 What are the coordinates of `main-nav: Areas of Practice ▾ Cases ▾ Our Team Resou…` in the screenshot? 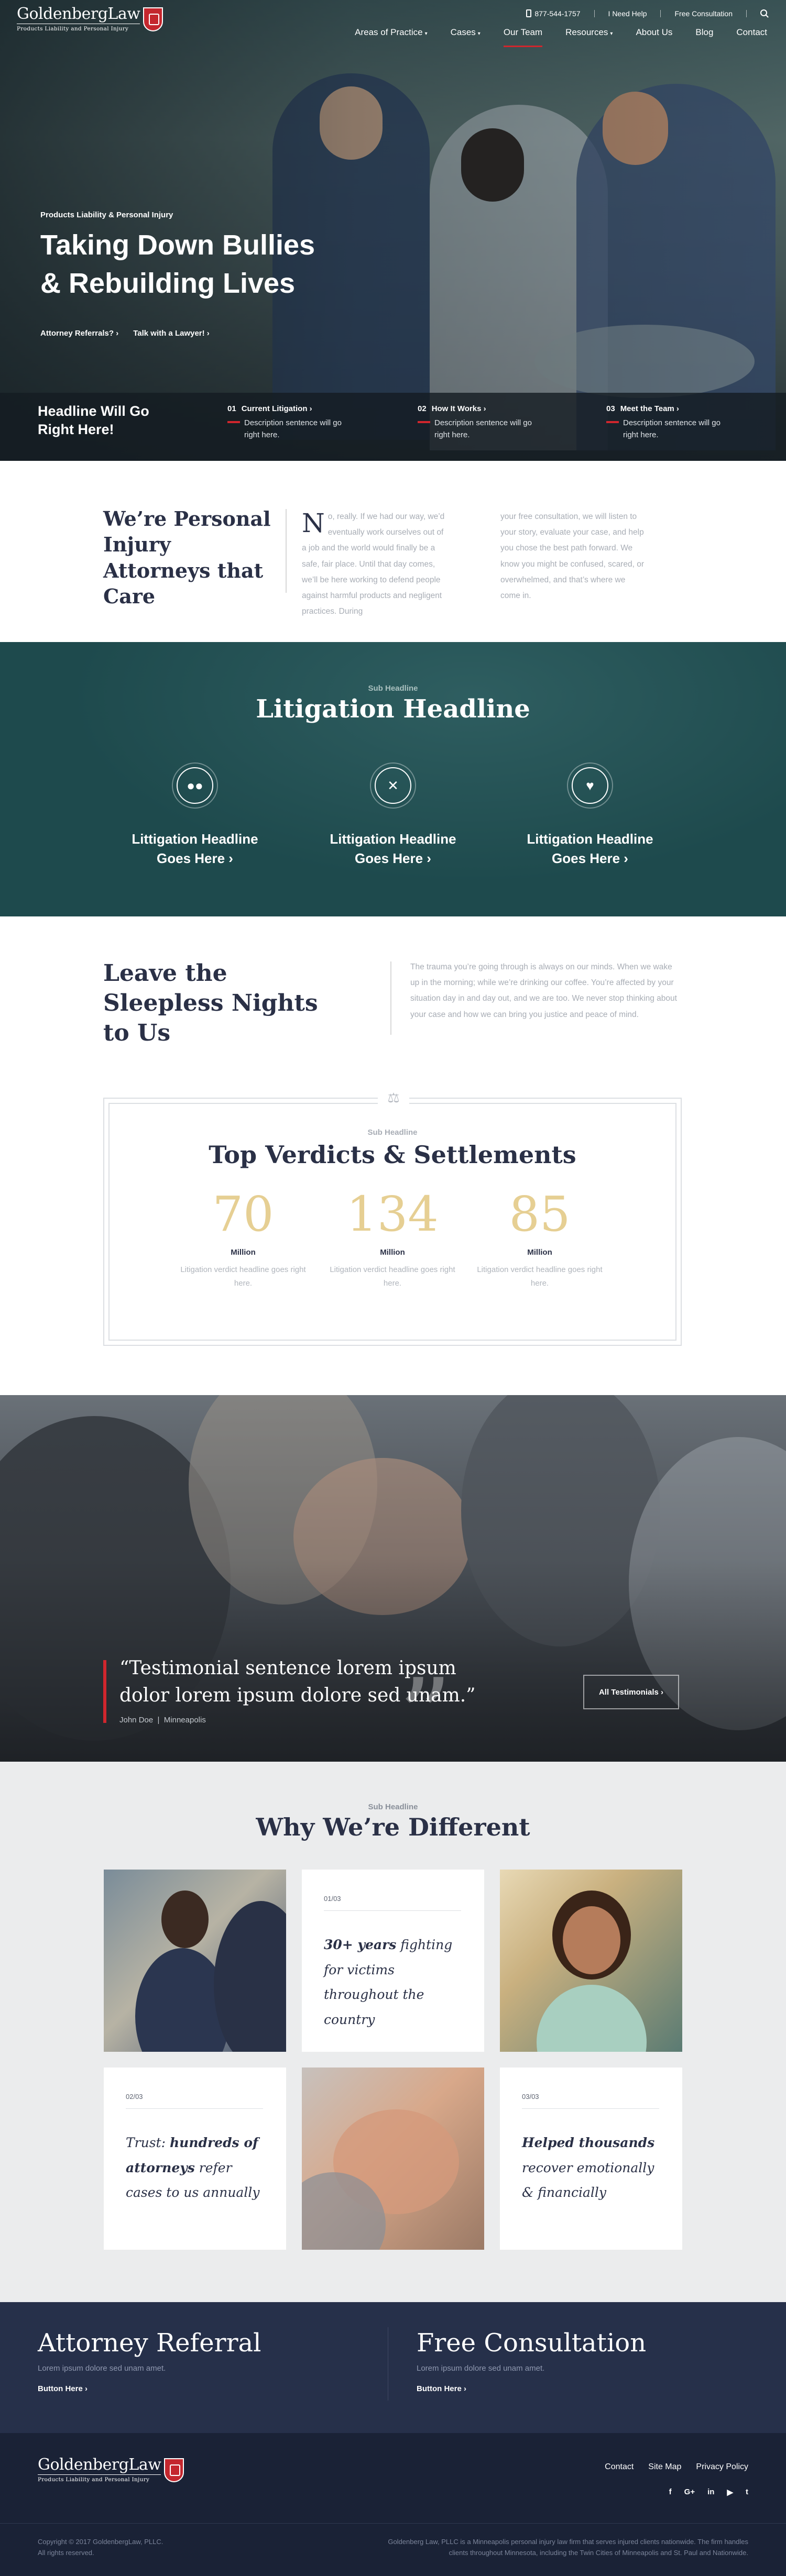 It's located at (561, 37).